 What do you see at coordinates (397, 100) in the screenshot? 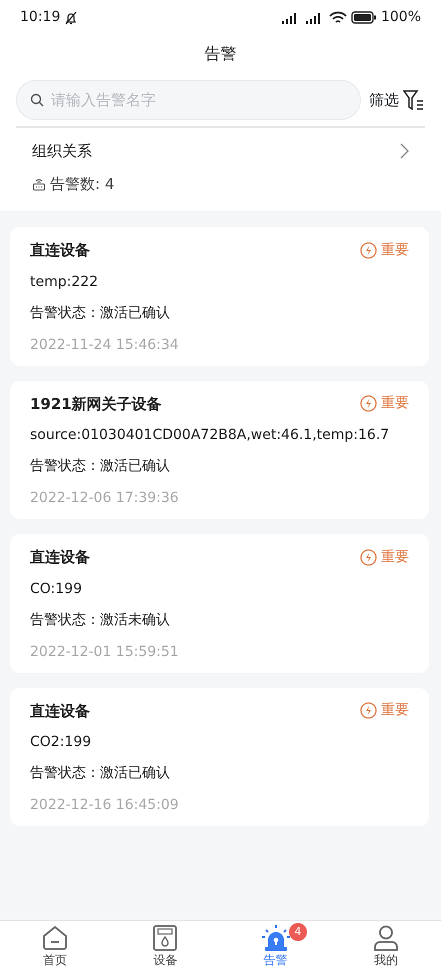
I see `filter-button: 筛选` at bounding box center [397, 100].